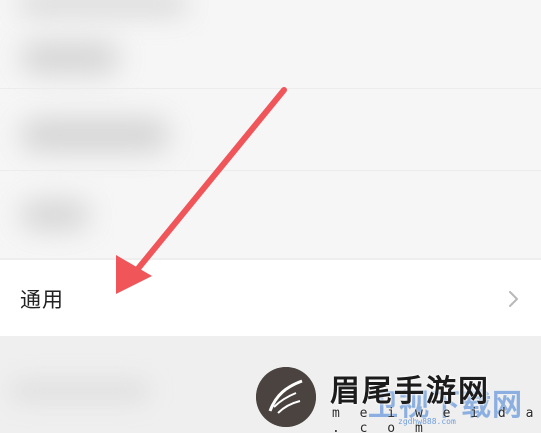 The width and height of the screenshot is (541, 433). I want to click on watermark-overlay-url: zgdhw888.com, so click(427, 421).